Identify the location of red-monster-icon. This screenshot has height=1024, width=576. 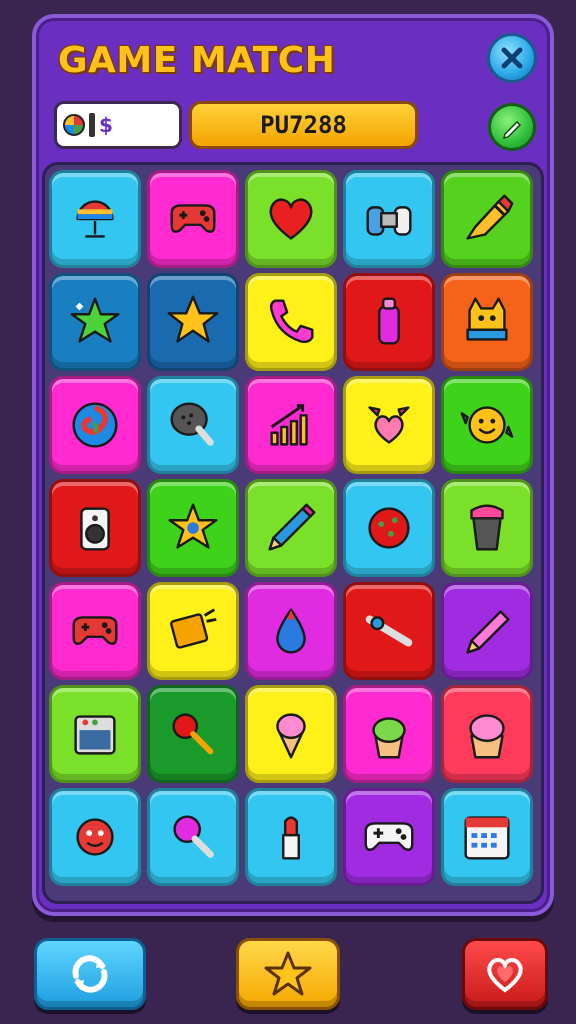
(95, 837).